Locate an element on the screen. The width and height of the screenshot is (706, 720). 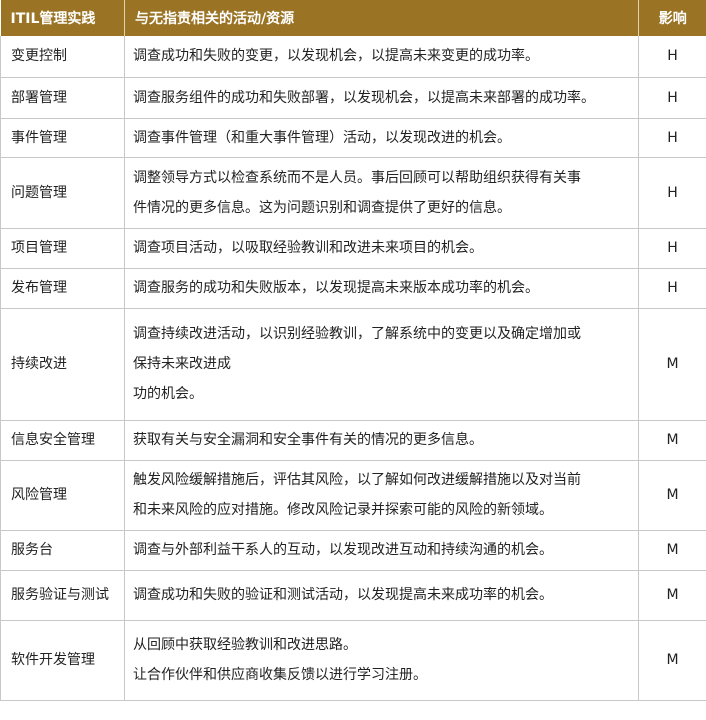
description-line: 调查服务组件的成功和失败部署，以发现机会，以提高未来部署的成功率。 is located at coordinates (364, 97).